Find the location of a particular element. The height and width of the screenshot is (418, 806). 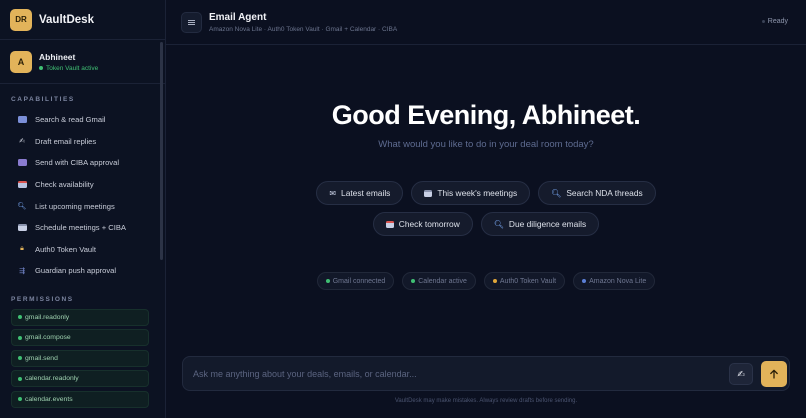

brand: DR VaultDesk is located at coordinates (82, 20).